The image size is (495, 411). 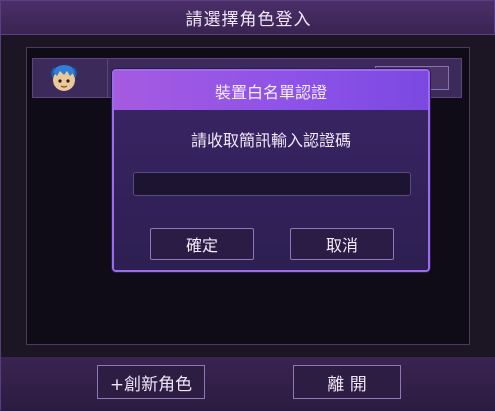 I want to click on footer-bar: +創新角色 離 開, so click(x=248, y=384).